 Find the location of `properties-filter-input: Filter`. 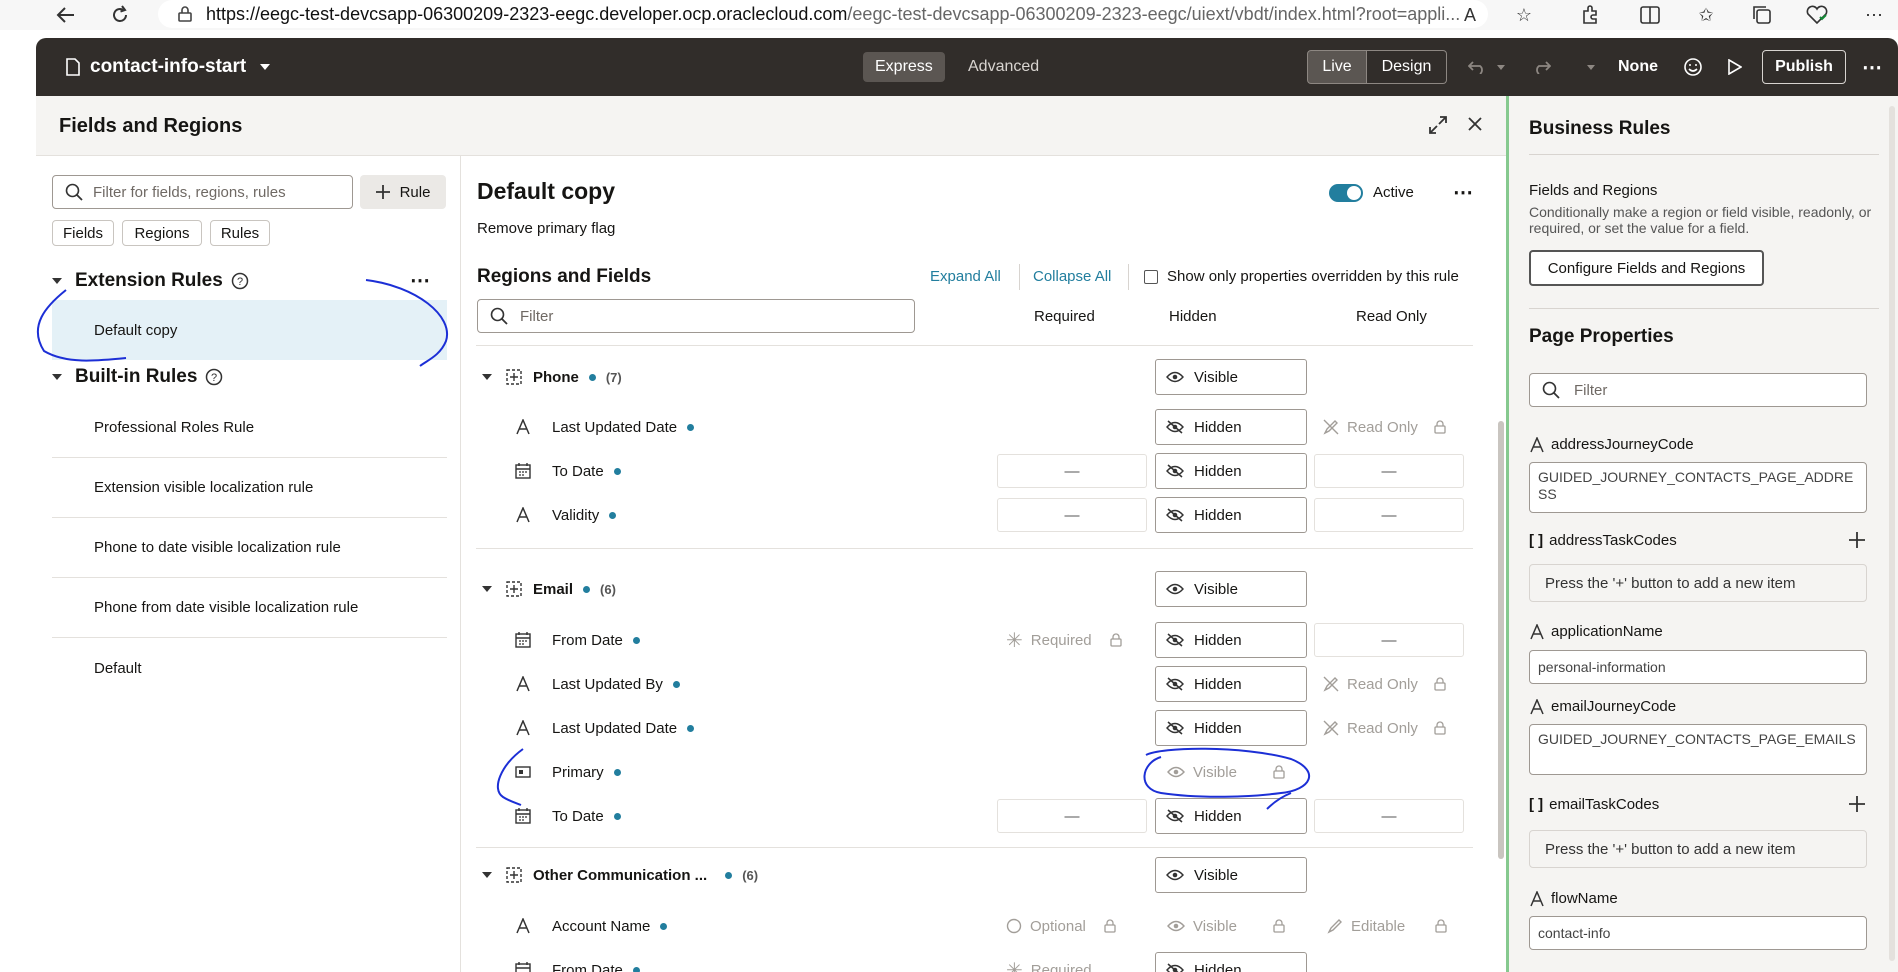

properties-filter-input: Filter is located at coordinates (1698, 390).